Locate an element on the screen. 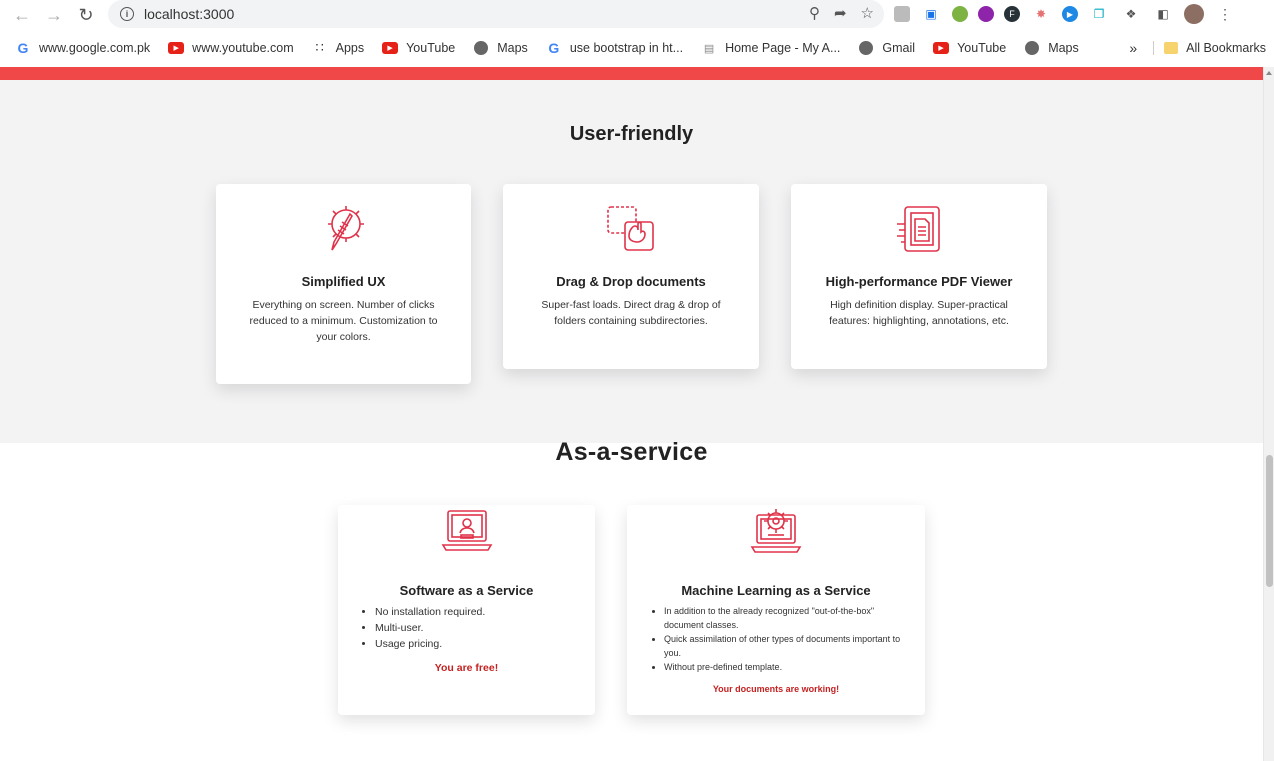 The width and height of the screenshot is (1274, 761). card-title: Simplified UX is located at coordinates (343, 281).